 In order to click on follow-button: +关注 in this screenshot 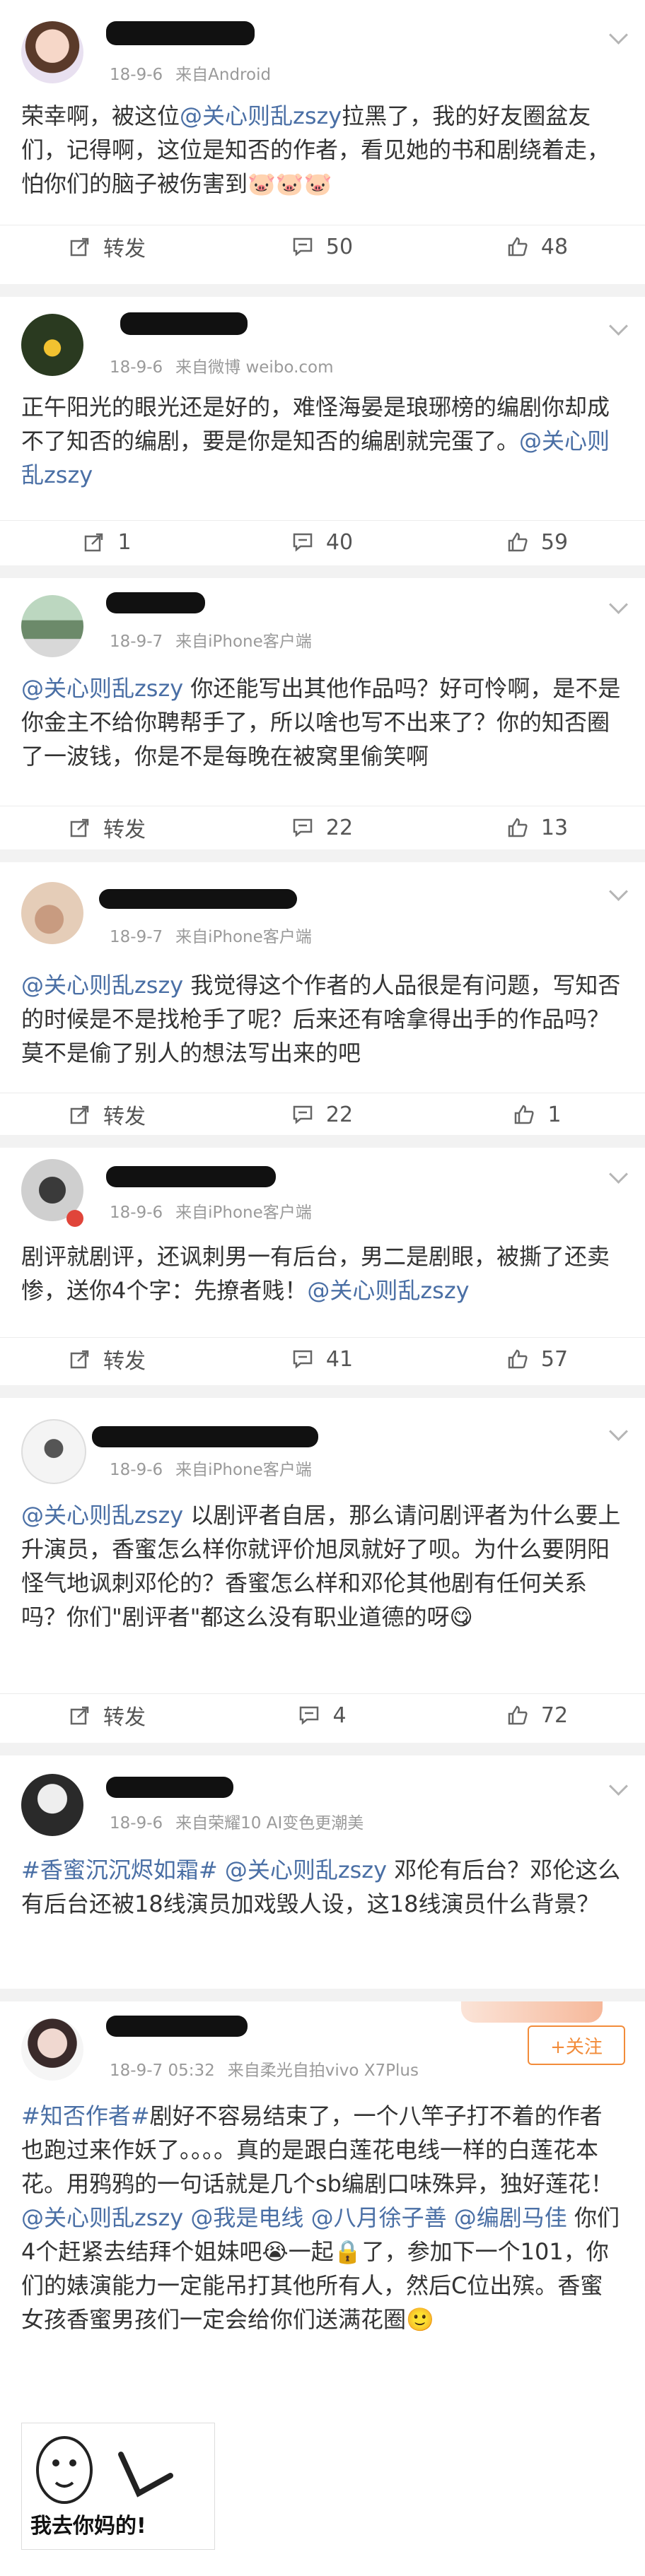, I will do `click(576, 2045)`.